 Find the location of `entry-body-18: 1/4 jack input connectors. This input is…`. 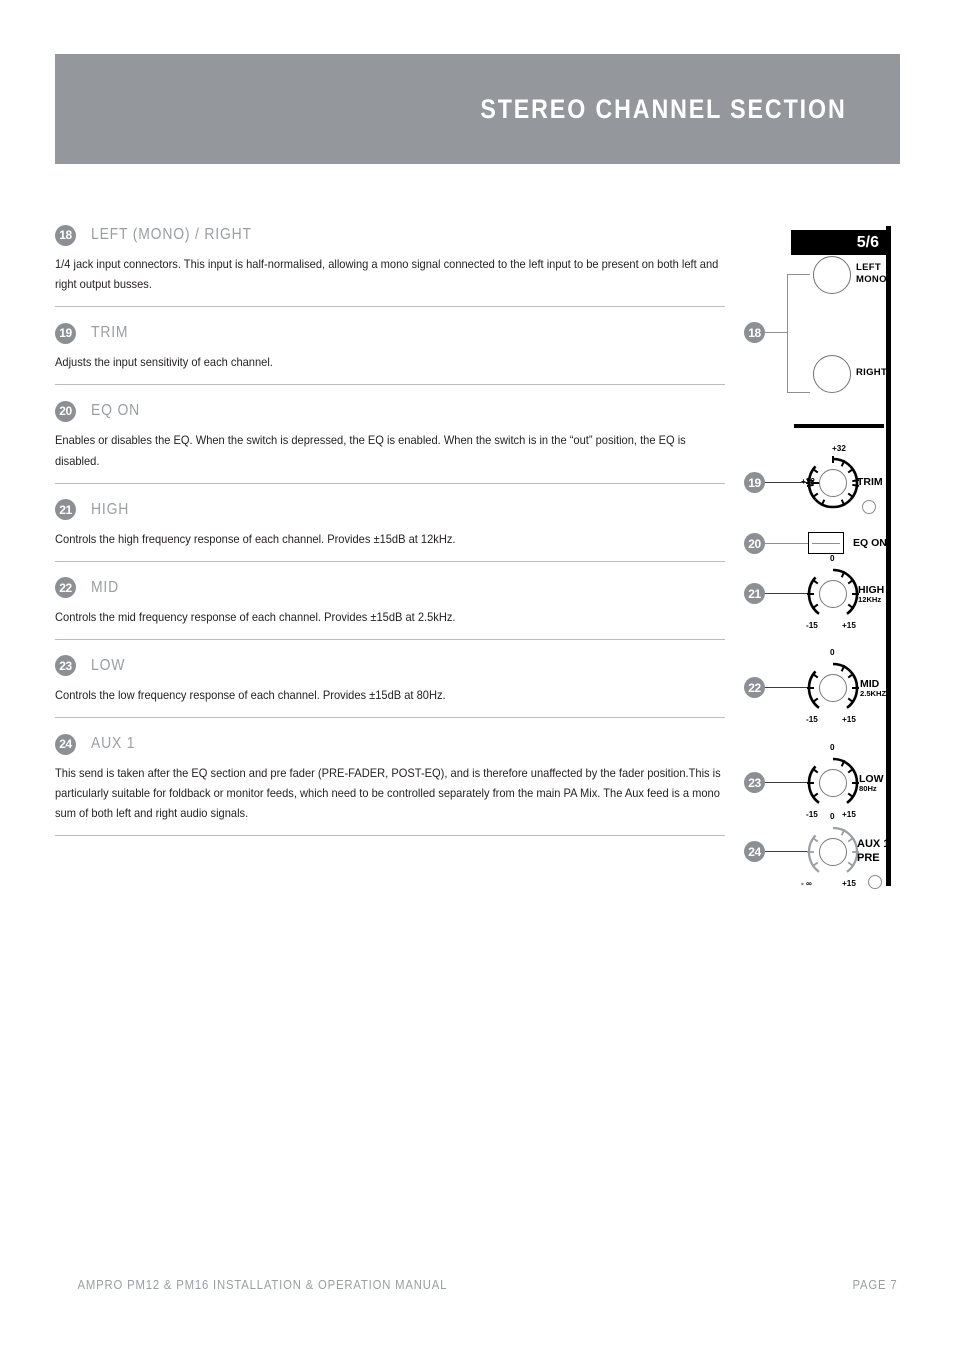

entry-body-18: 1/4 jack input connectors. This input is… is located at coordinates (387, 275).